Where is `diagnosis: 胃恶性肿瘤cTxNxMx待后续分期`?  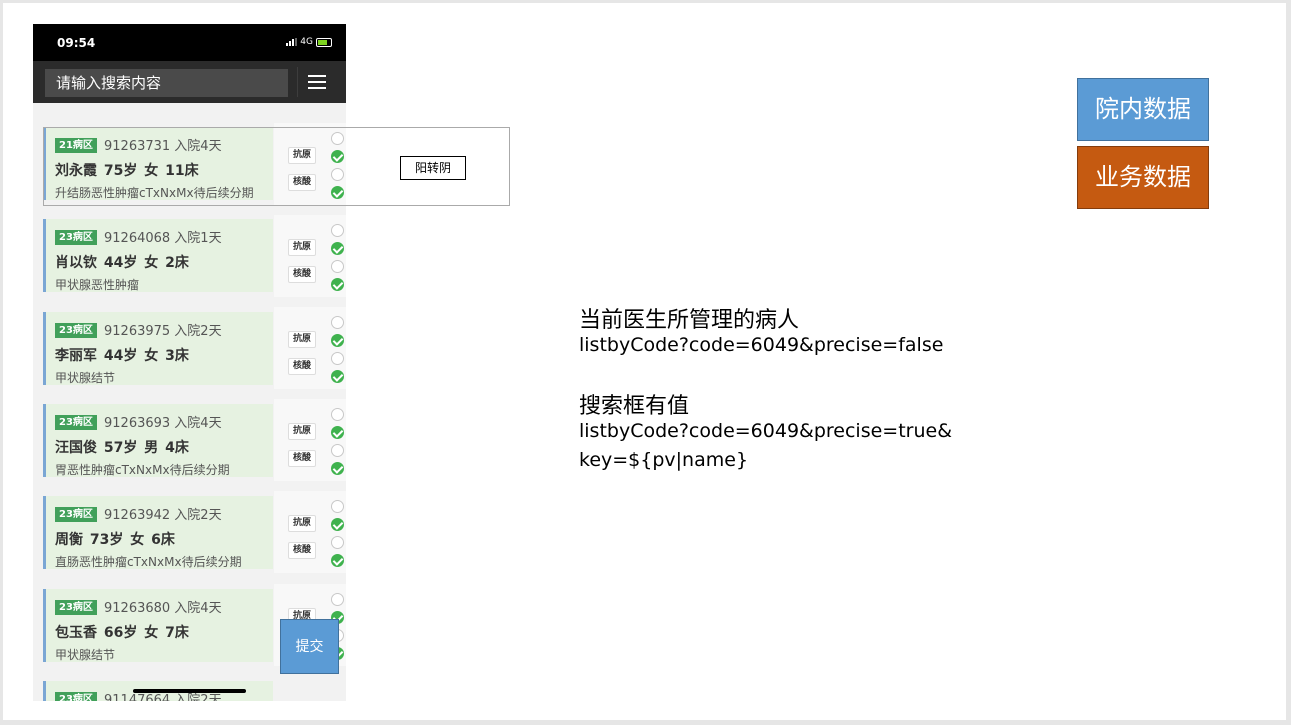
diagnosis: 胃恶性肿瘤cTxNxMx待后续分期 is located at coordinates (142, 470).